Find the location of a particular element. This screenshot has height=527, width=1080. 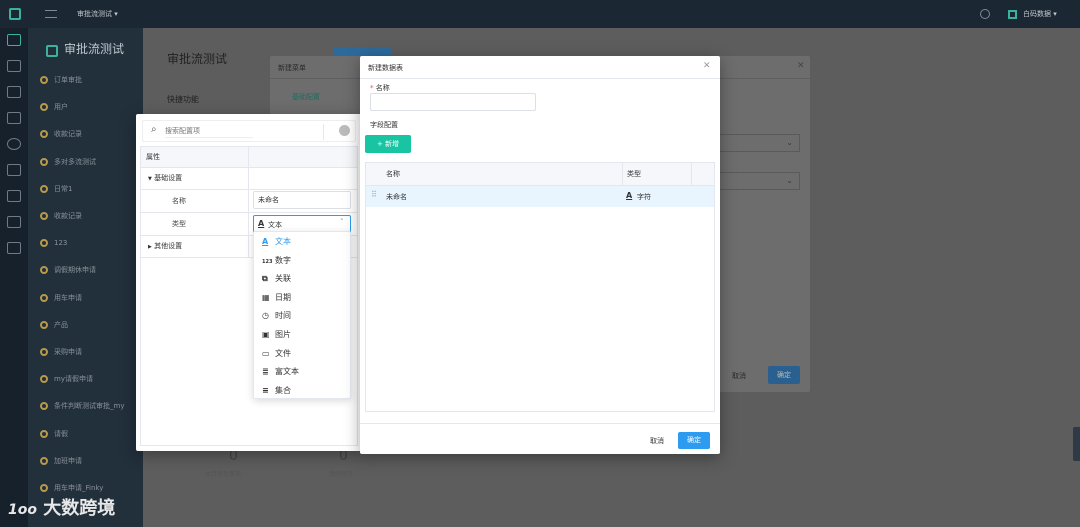

group-basic: ▼ 基础设置 is located at coordinates (165, 178).